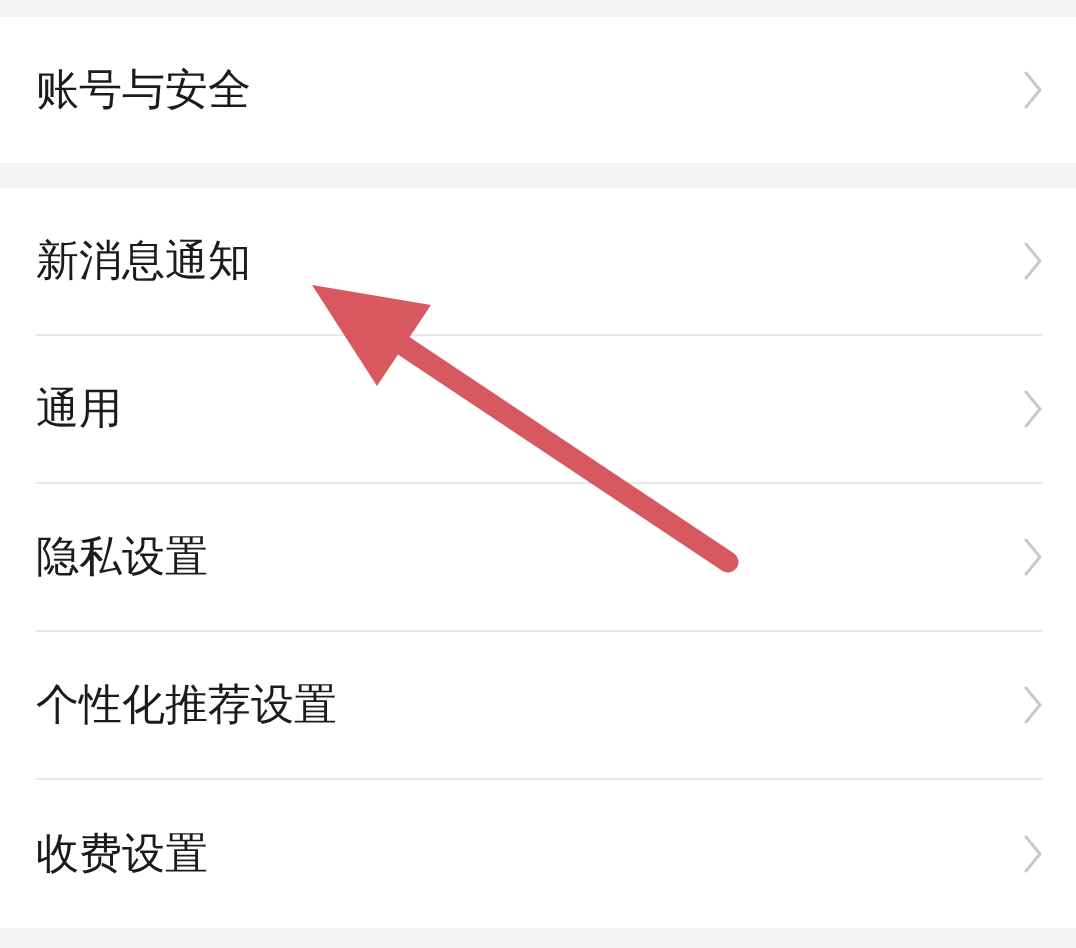 Image resolution: width=1076 pixels, height=948 pixels. What do you see at coordinates (539, 854) in the screenshot?
I see `settings-item: 收费设置` at bounding box center [539, 854].